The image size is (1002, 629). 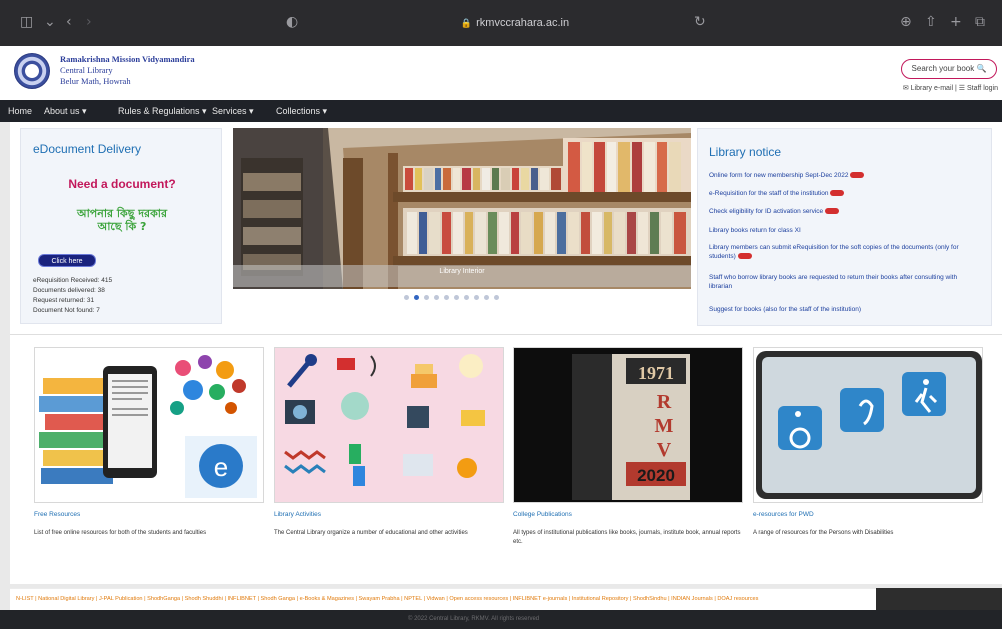 I want to click on url-text: rkmvccrahara.ac.in, so click(x=523, y=23).